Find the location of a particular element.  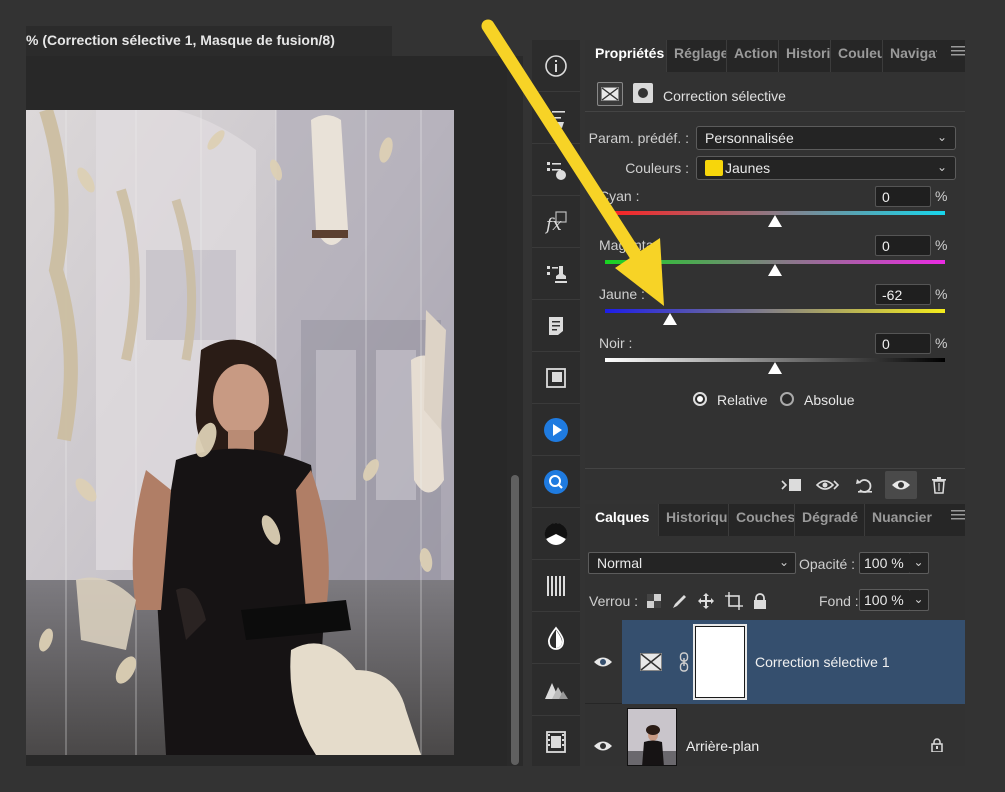

clone-source-button is located at coordinates (556, 274).